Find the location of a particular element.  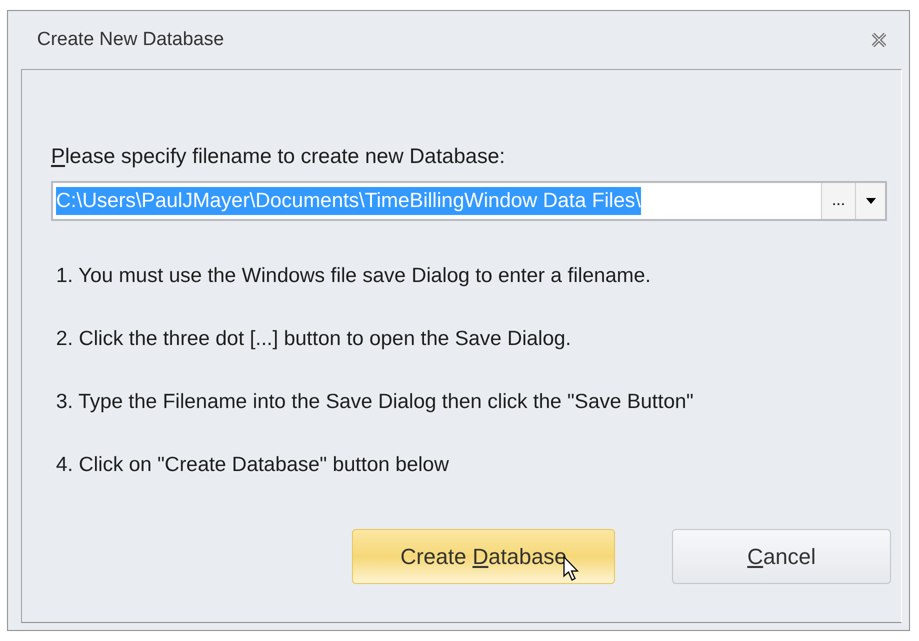

dropdown-arrow-icon is located at coordinates (871, 201).